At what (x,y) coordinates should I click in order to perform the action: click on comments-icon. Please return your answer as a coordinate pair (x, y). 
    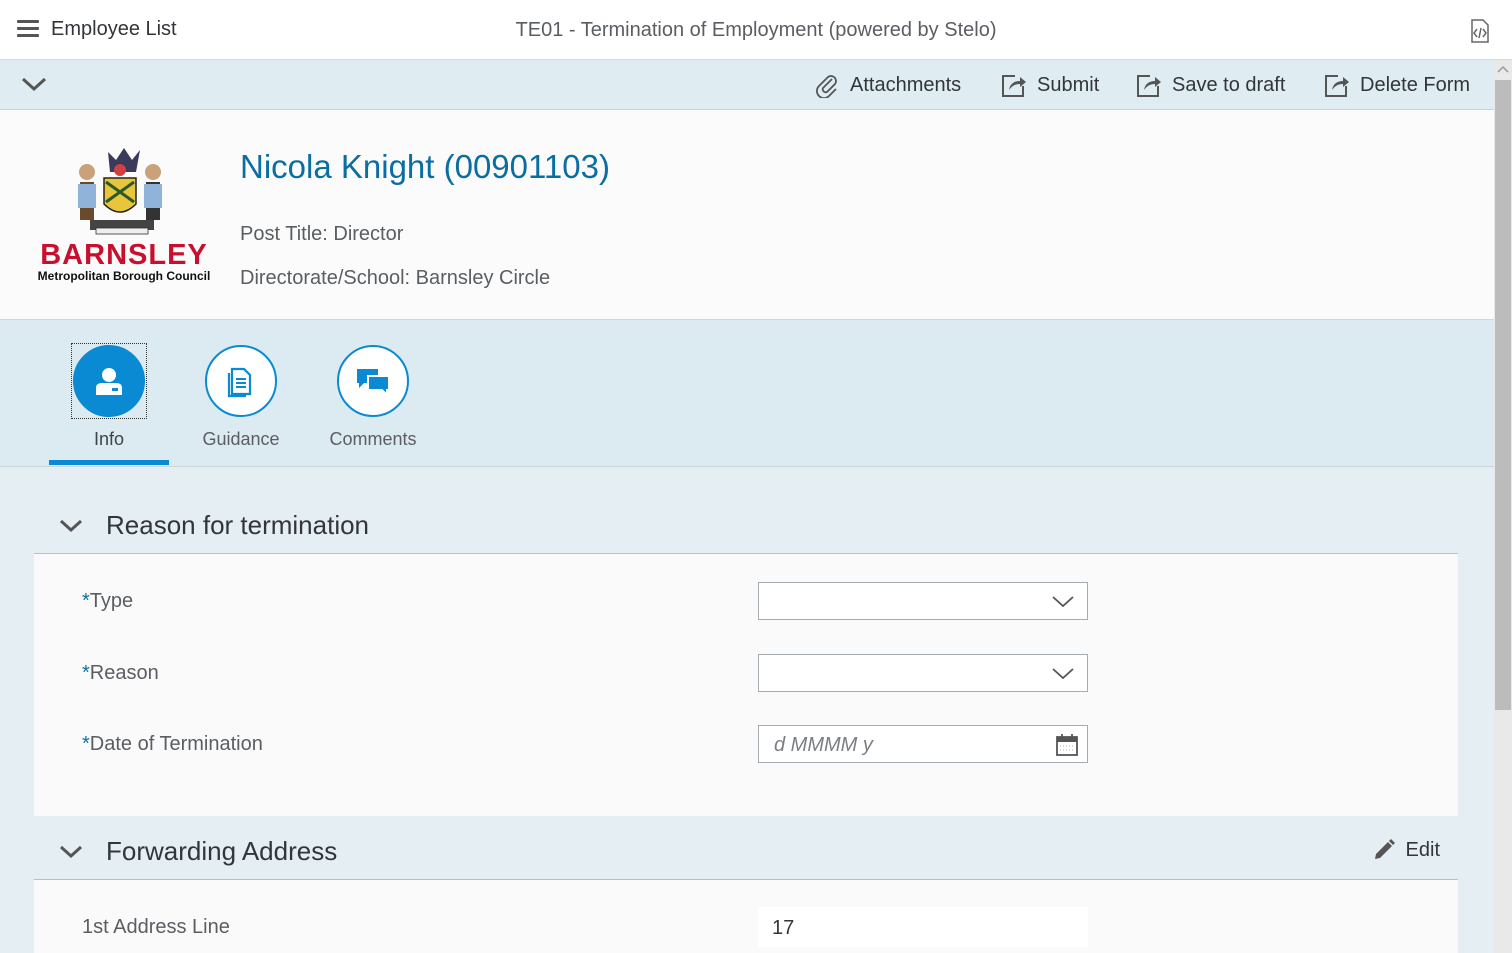
    Looking at the image, I should click on (373, 383).